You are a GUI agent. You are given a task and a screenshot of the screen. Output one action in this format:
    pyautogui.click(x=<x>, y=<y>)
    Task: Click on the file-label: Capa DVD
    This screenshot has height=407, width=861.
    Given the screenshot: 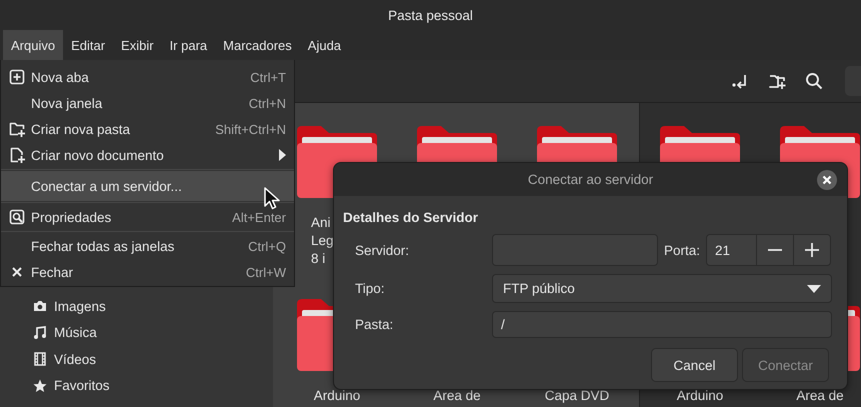 What is the action you would take?
    pyautogui.click(x=577, y=395)
    